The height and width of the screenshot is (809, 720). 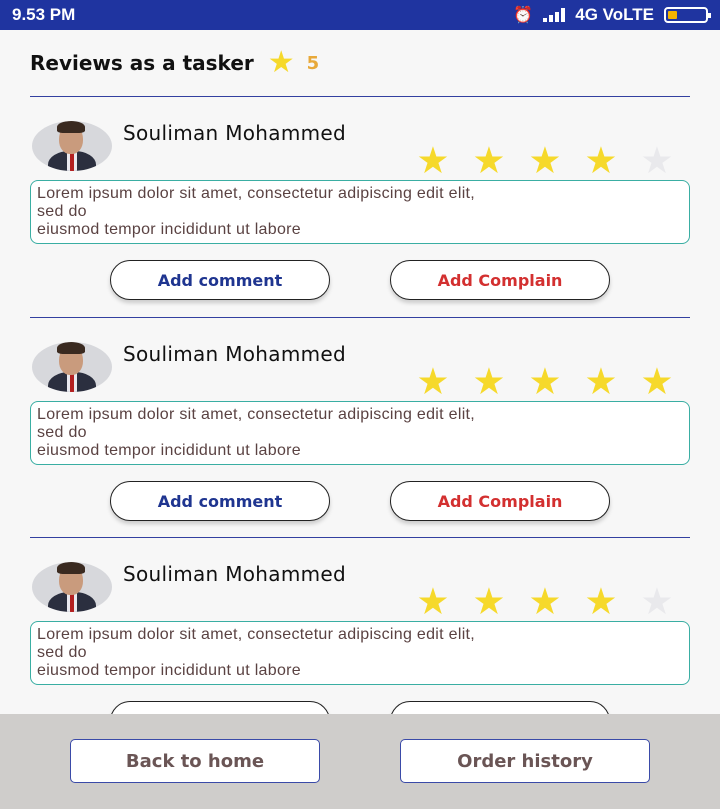 I want to click on signal-icon, so click(x=554, y=15).